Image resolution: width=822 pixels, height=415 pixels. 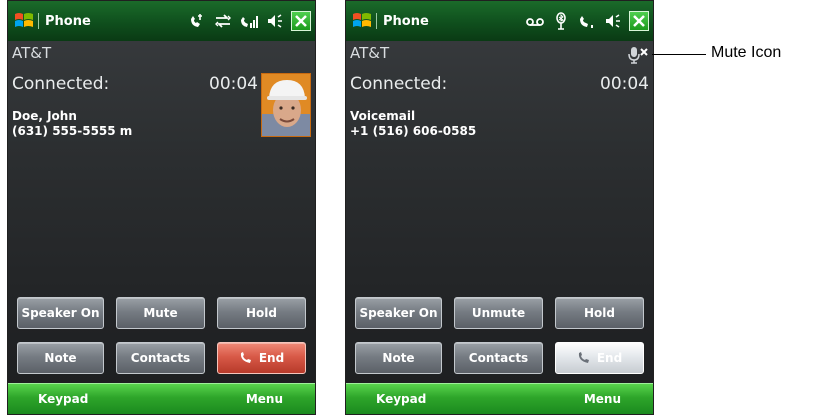 I want to click on mute-button: Mute, so click(x=160, y=313).